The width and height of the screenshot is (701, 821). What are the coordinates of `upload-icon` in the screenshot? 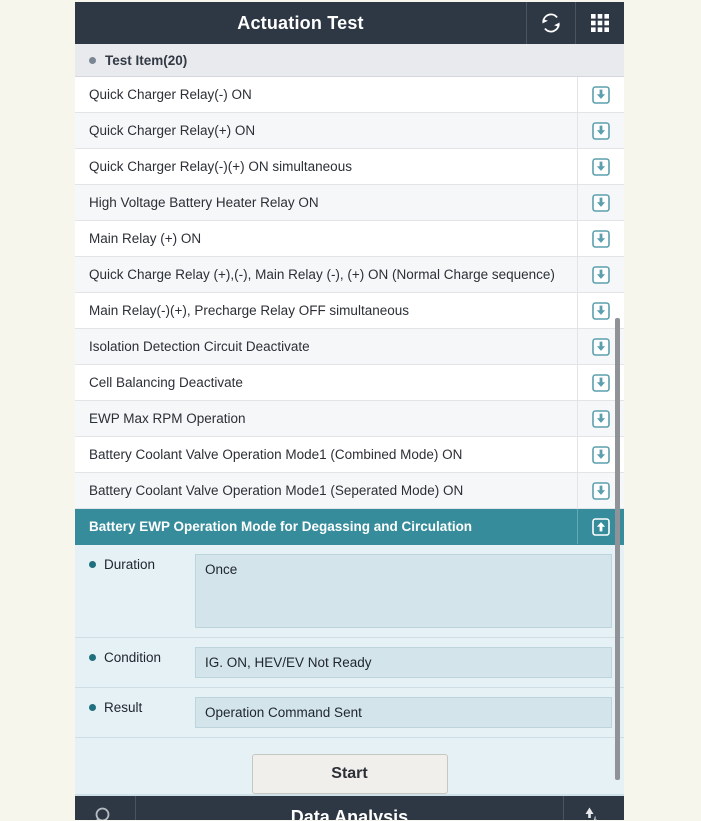 It's located at (601, 526).